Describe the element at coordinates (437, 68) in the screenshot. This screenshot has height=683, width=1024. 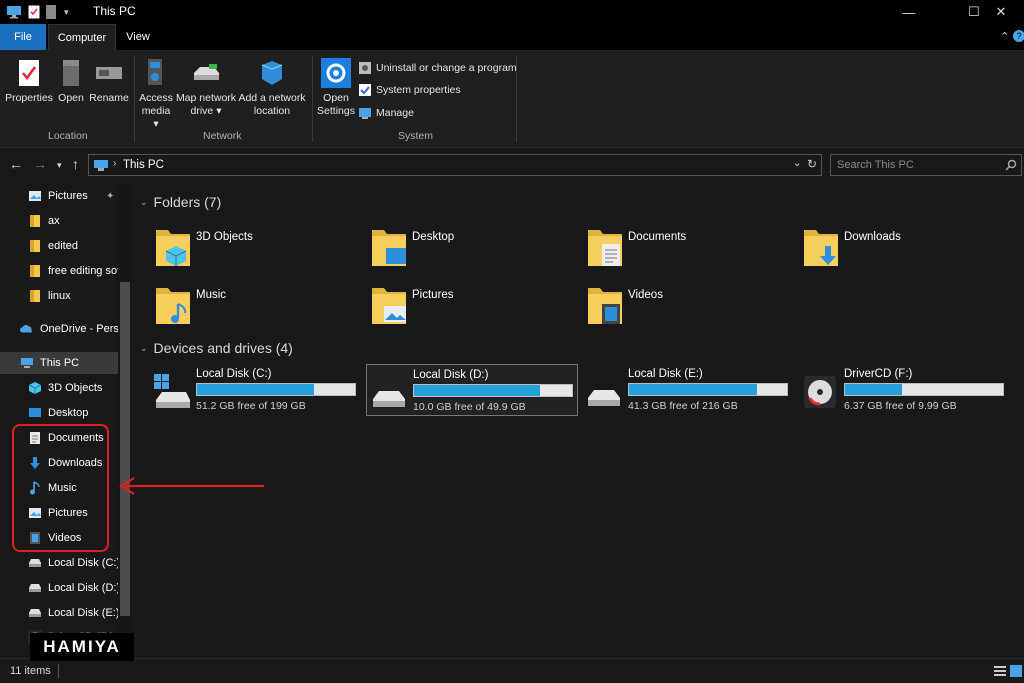
I see `uninstall-program-button: Uninstall or change a program` at that location.